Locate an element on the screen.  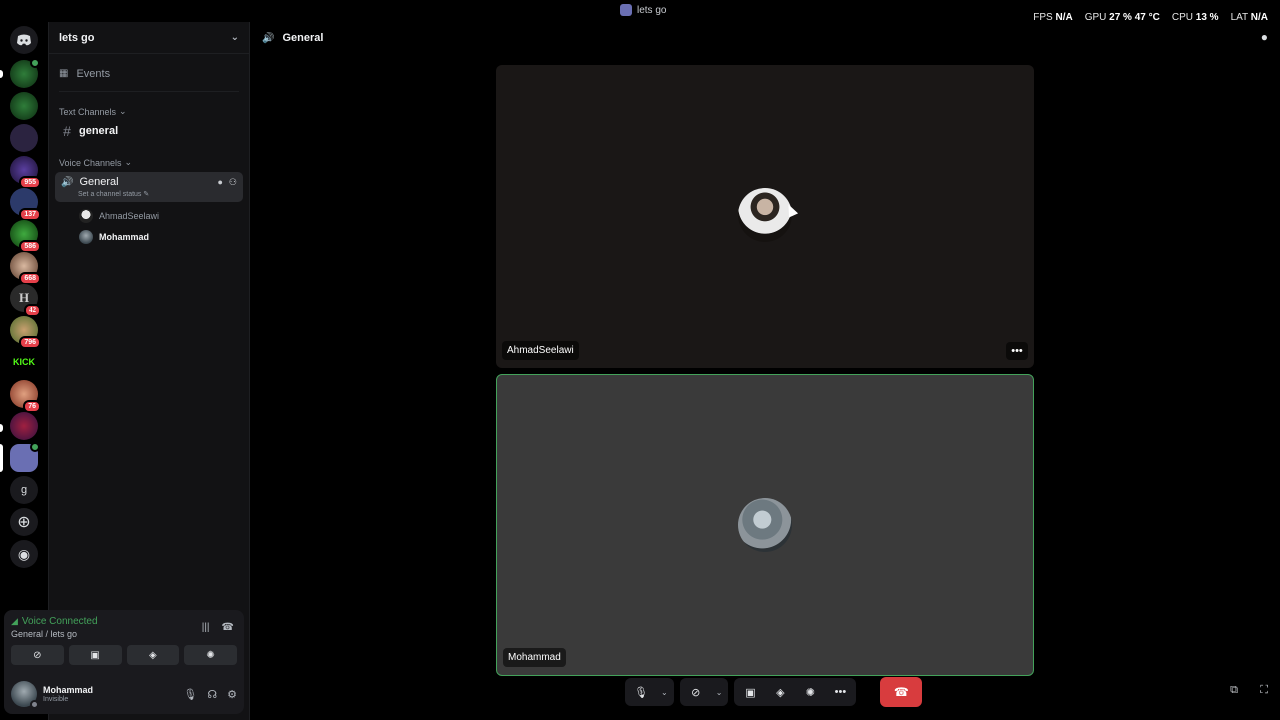
server-1-icon is located at coordinates (25, 73).